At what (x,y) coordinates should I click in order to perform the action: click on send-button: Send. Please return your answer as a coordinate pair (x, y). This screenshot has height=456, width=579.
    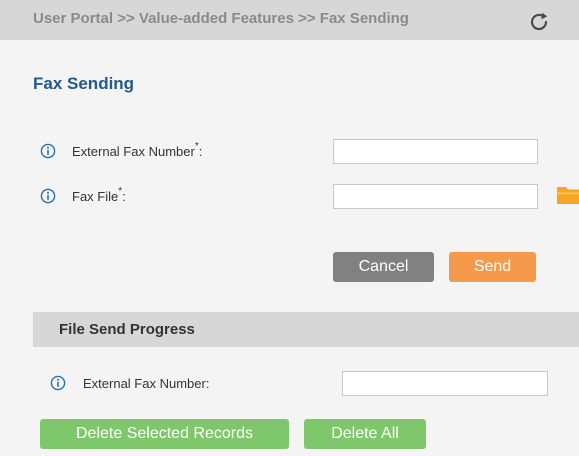
    Looking at the image, I should click on (492, 267).